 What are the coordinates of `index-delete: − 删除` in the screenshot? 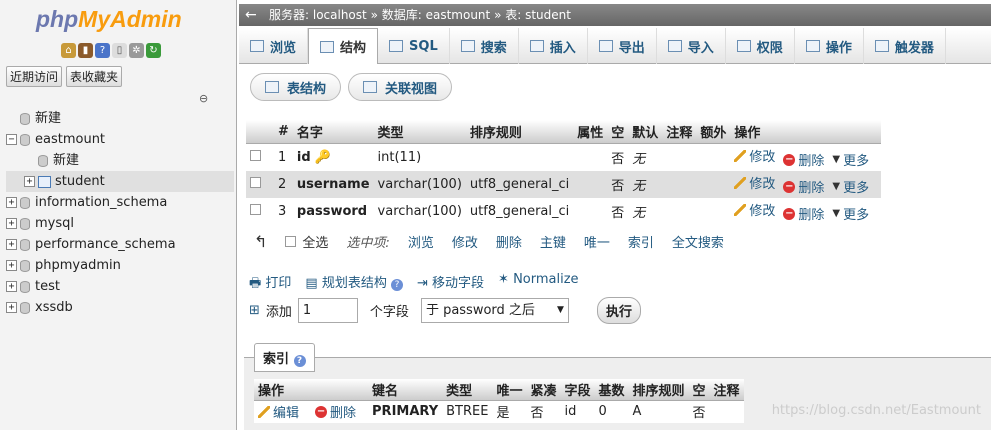 It's located at (340, 411).